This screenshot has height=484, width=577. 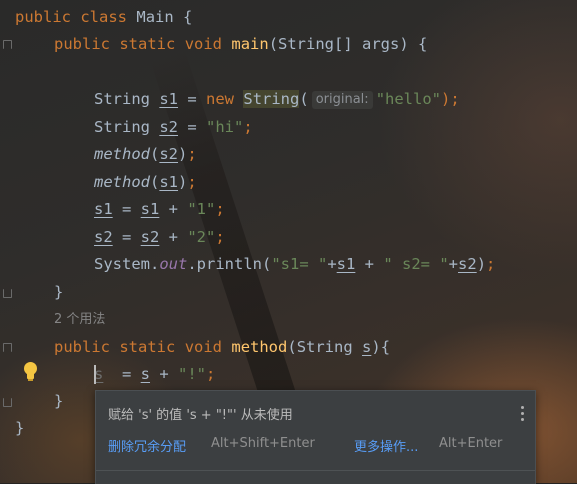 I want to click on method-name: method, so click(x=259, y=347).